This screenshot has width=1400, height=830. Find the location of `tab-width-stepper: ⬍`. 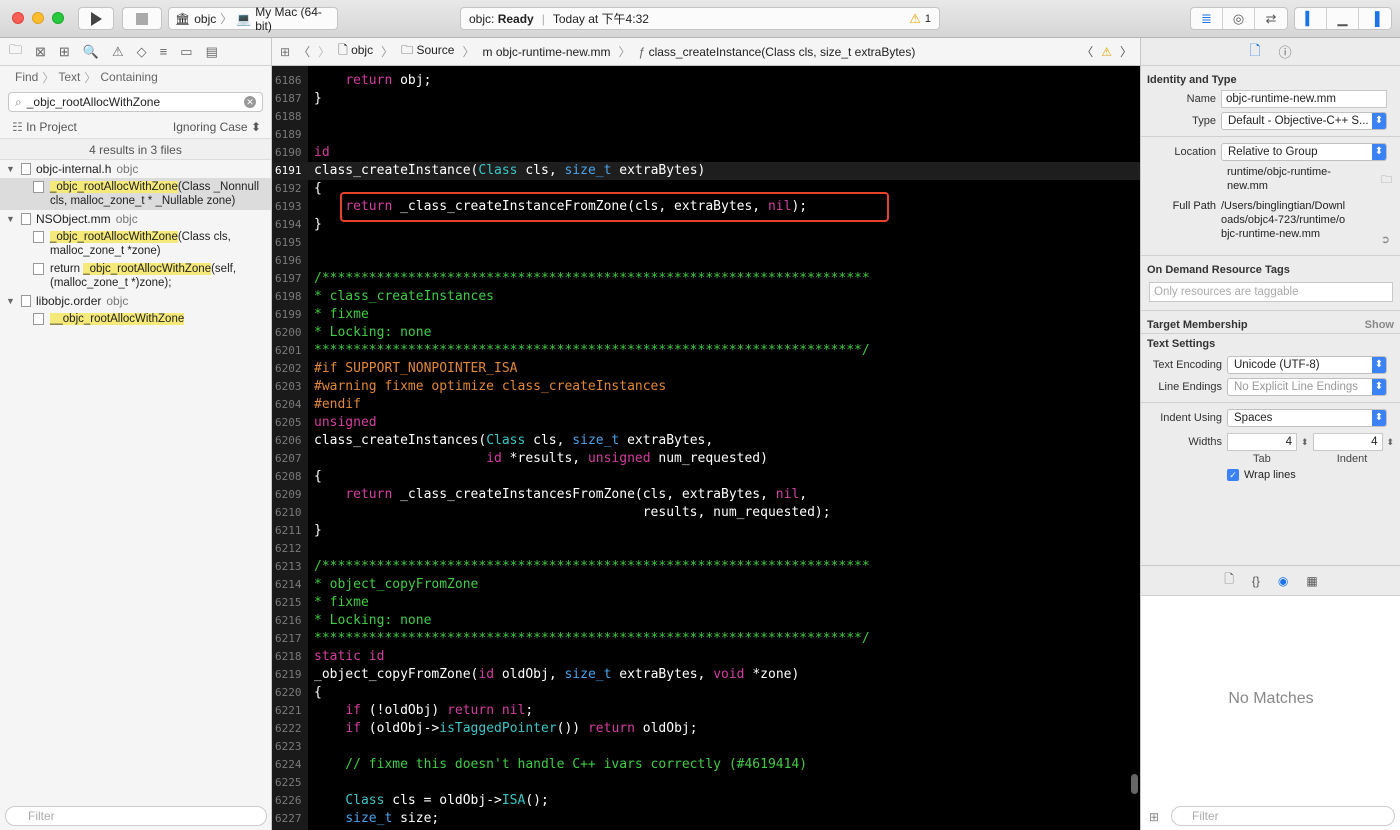

tab-width-stepper: ⬍ is located at coordinates (1305, 442).